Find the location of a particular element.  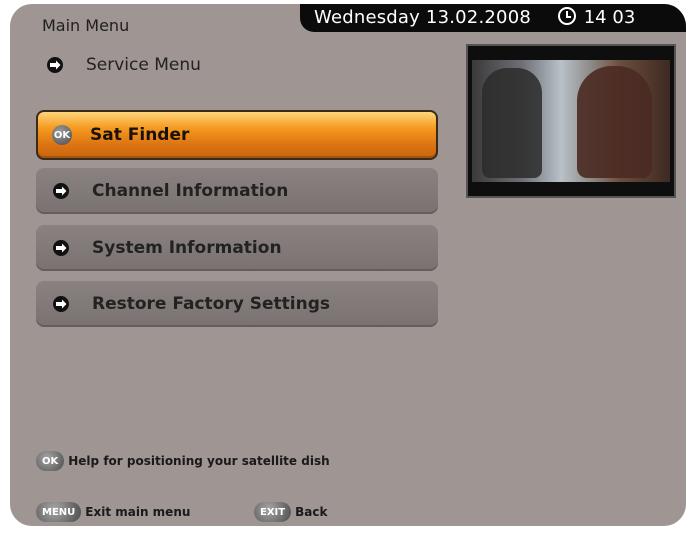

date-display: Wednesday 13.02.2008 is located at coordinates (422, 17).